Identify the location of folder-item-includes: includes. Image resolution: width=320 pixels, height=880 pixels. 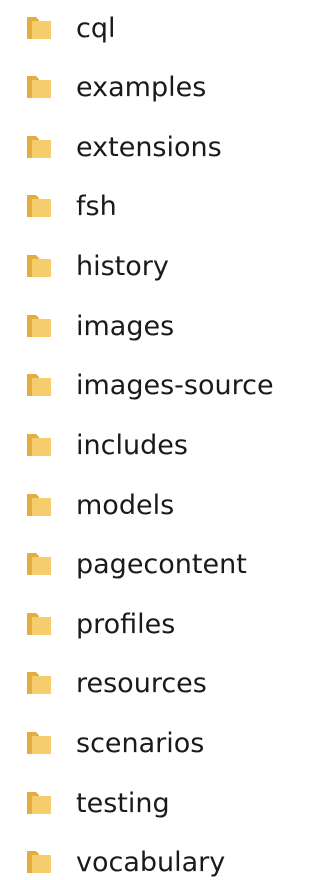
(154, 447).